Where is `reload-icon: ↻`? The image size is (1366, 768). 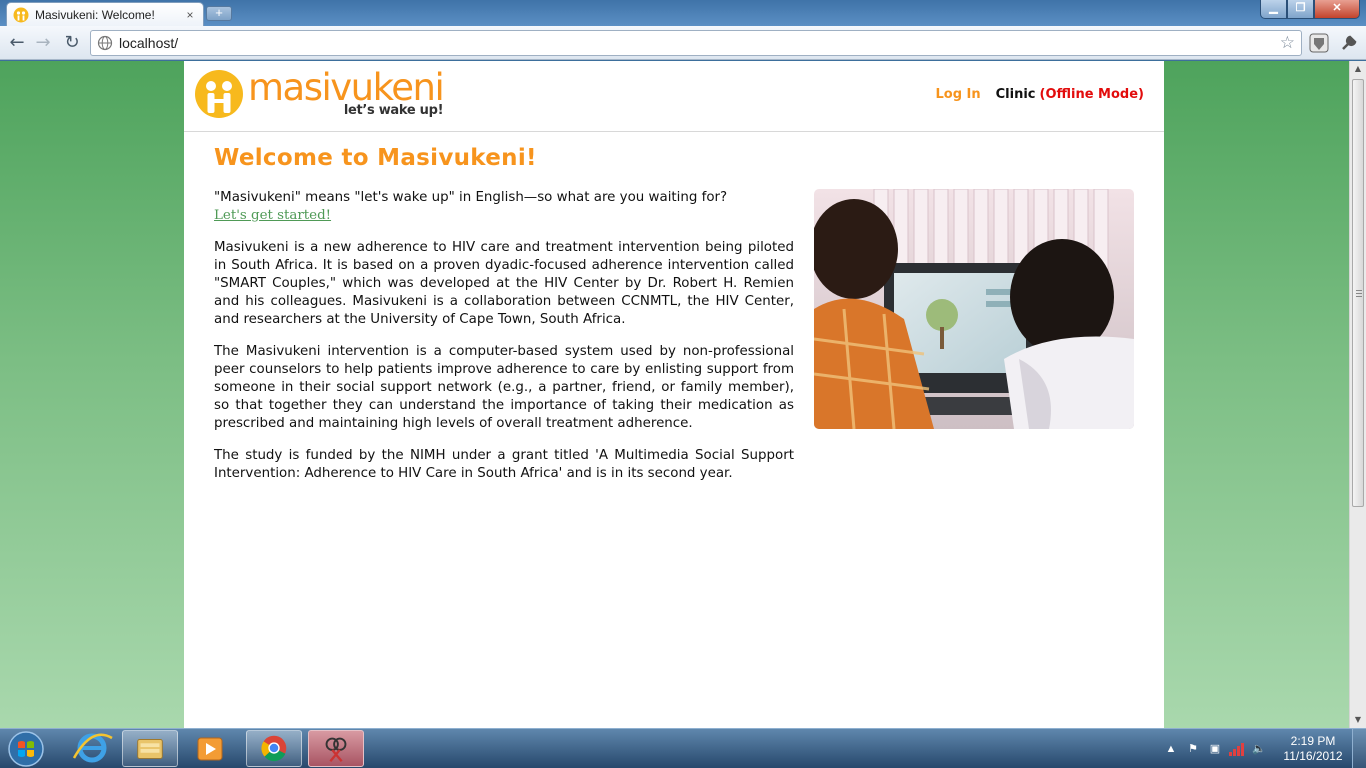 reload-icon: ↻ is located at coordinates (72, 43).